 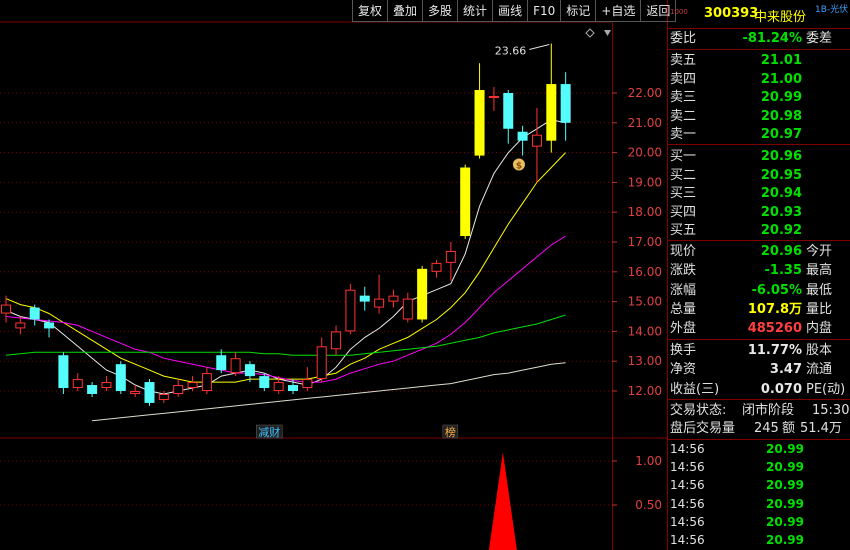 I want to click on trade-status-label: 交易状态:, so click(x=698, y=410).